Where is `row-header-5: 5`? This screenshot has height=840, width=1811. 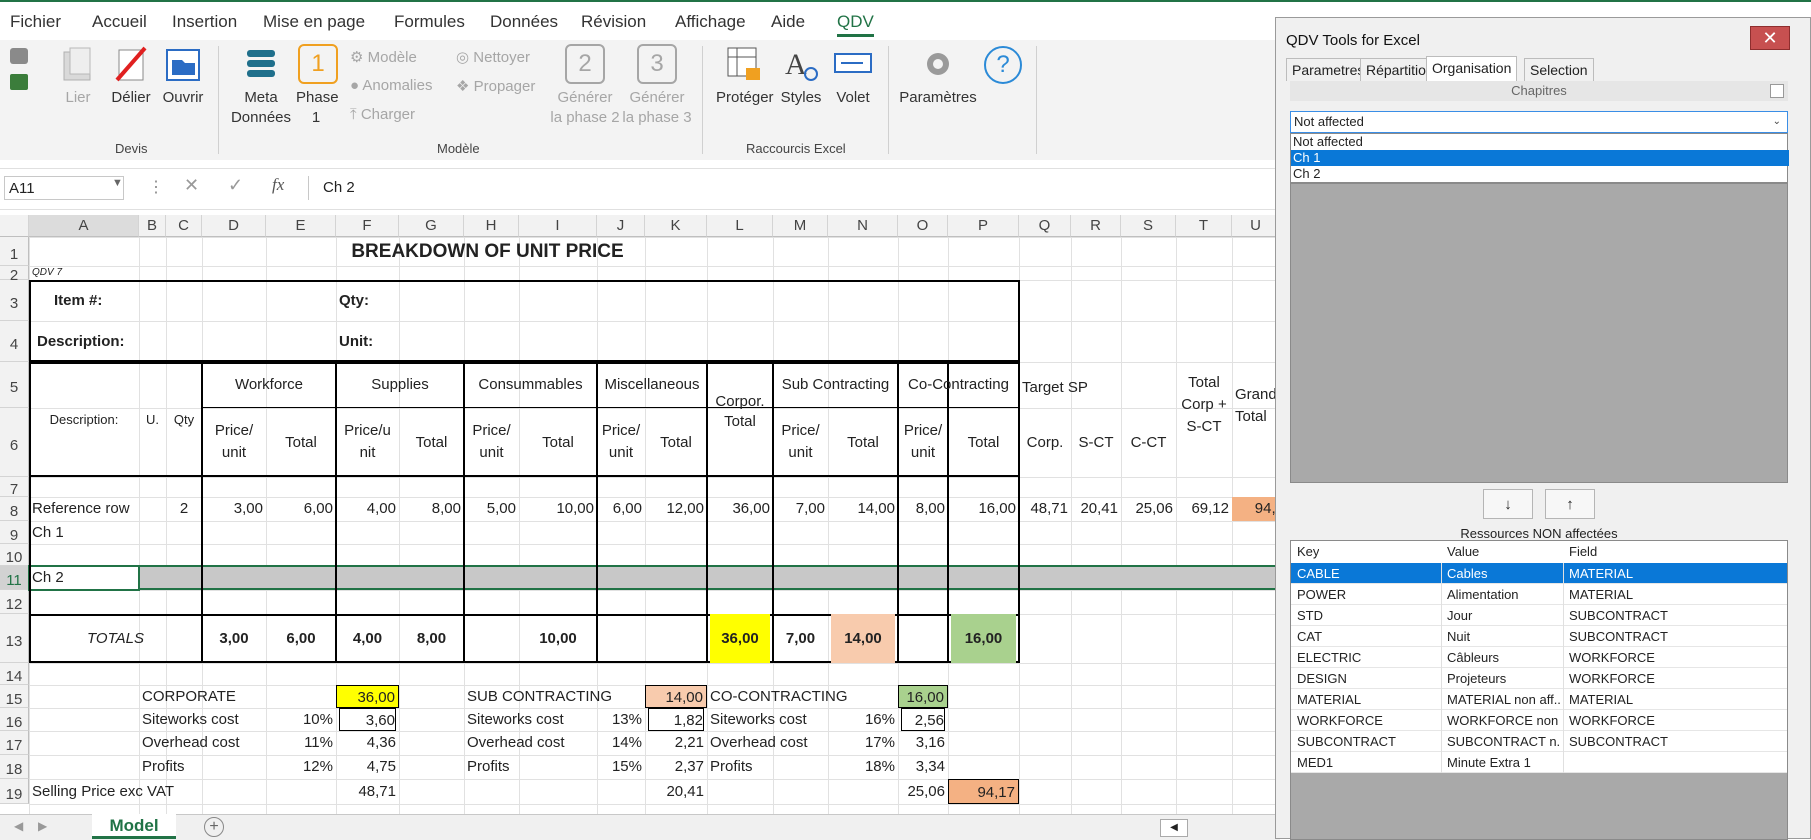
row-header-5: 5 is located at coordinates (14, 385).